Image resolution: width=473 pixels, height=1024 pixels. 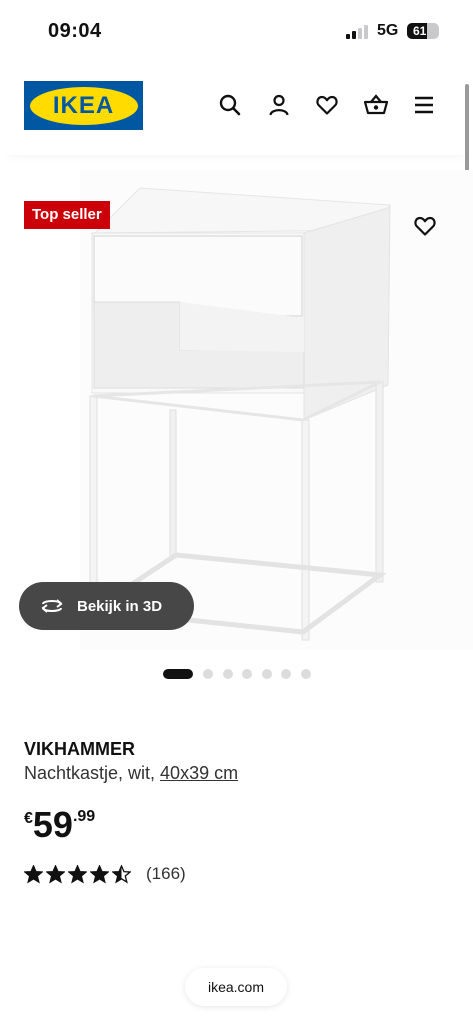 What do you see at coordinates (236, 987) in the screenshot?
I see `browser-url-bar: ikea.com` at bounding box center [236, 987].